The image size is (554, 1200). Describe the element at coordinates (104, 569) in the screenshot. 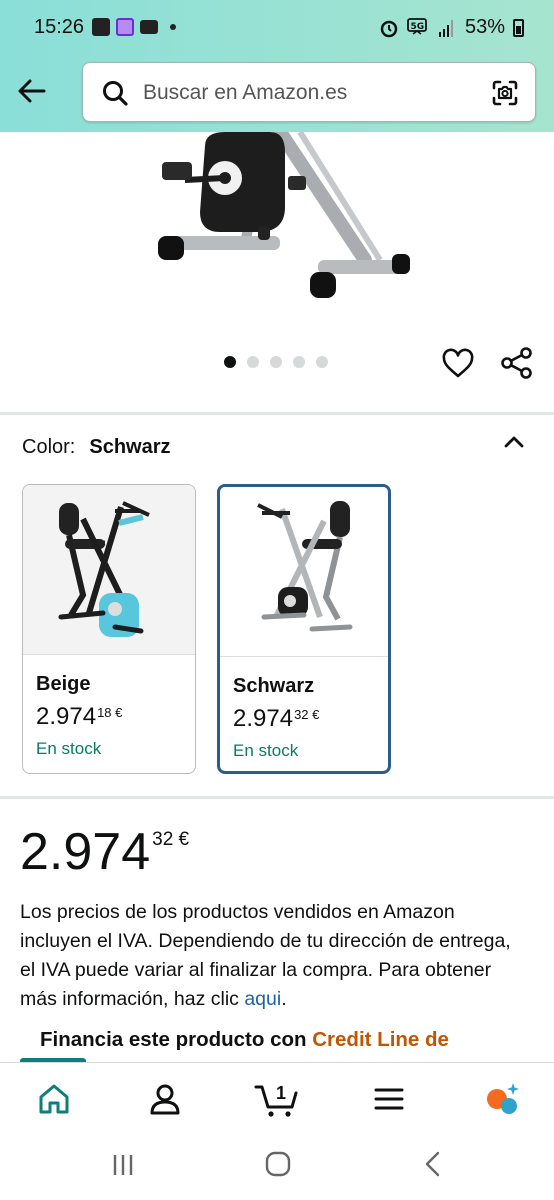

I see `bike-beige-thumbnail` at that location.